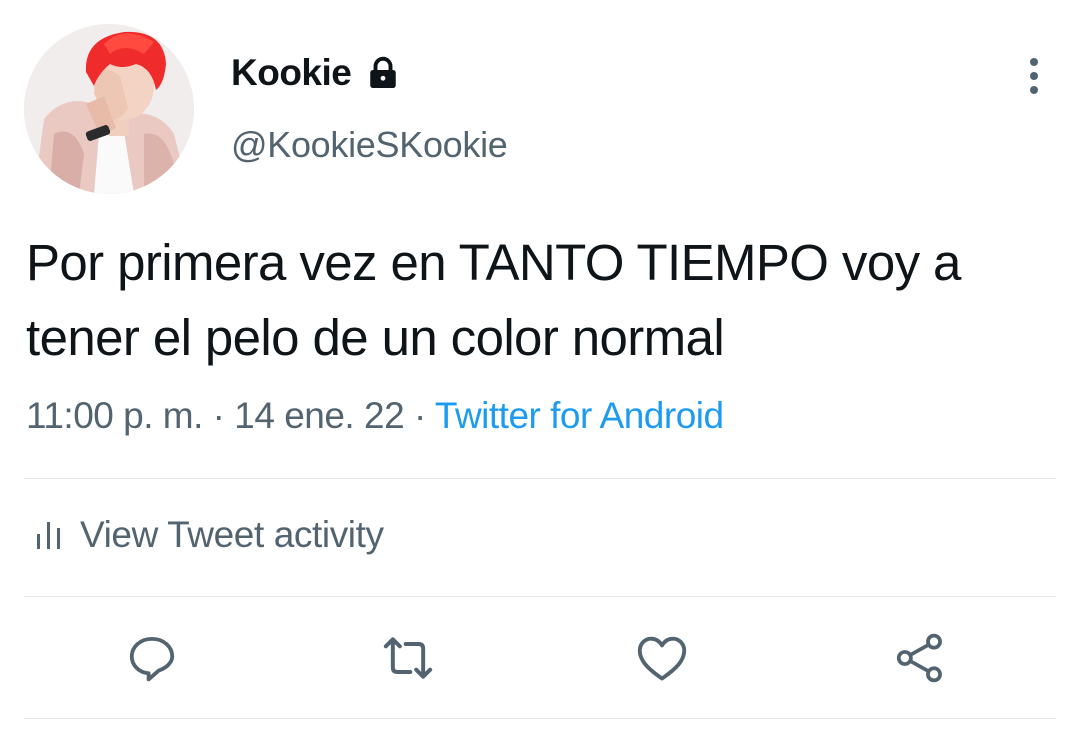 This screenshot has height=734, width=1080. I want to click on view-tweet-activity-label: View Tweet activity, so click(232, 534).